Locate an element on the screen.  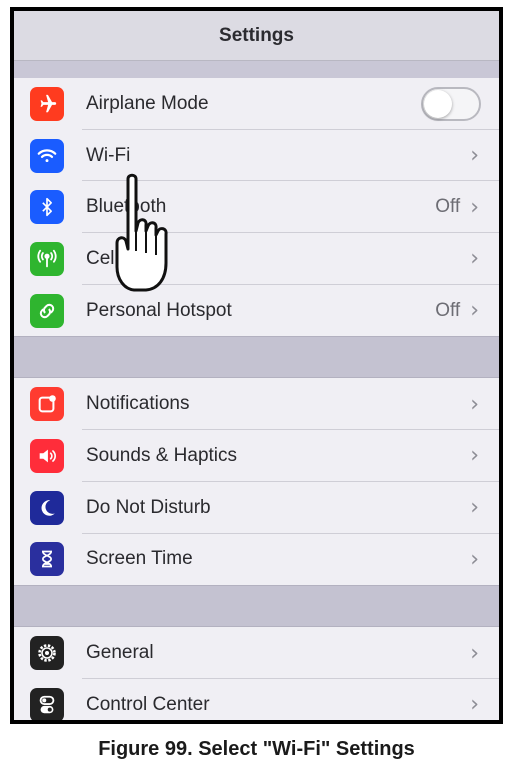
notifications-row: Notifications › is located at coordinates (256, 404).